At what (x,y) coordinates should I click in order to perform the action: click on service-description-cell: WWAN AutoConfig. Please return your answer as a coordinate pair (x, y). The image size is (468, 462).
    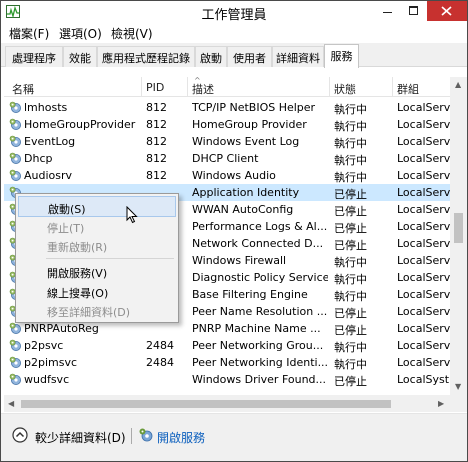
    Looking at the image, I should click on (243, 209).